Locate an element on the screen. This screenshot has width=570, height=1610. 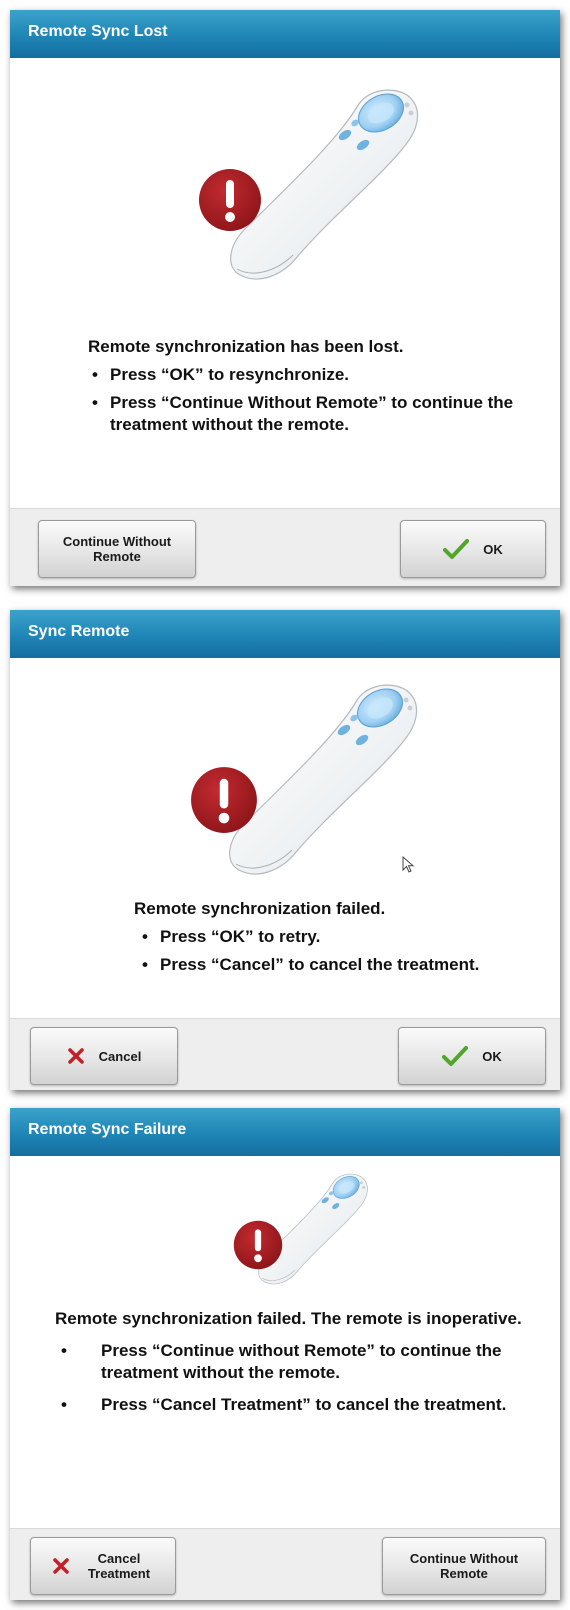
dialog-footer: Continue Without Remote OK is located at coordinates (285, 547).